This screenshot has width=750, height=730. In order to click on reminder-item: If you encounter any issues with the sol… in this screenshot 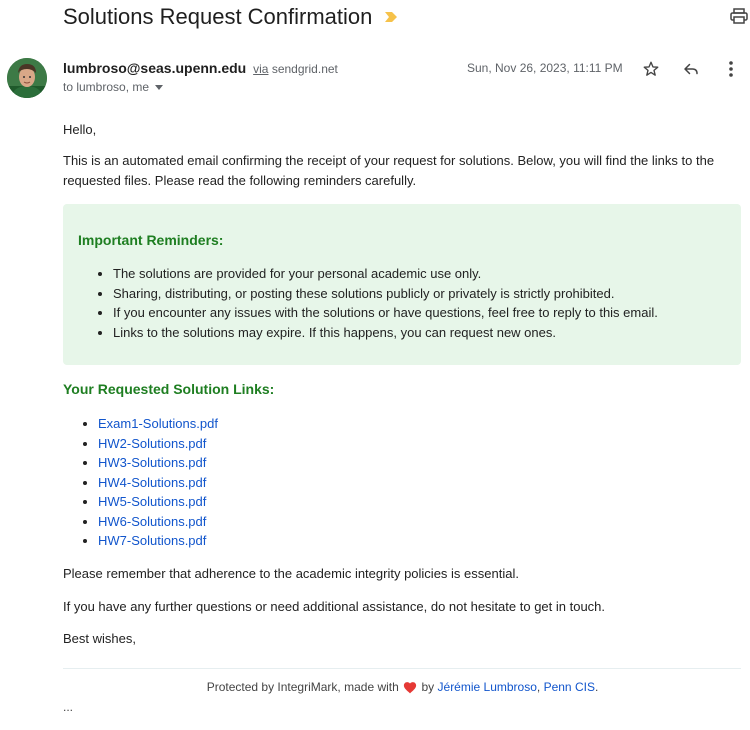, I will do `click(385, 313)`.